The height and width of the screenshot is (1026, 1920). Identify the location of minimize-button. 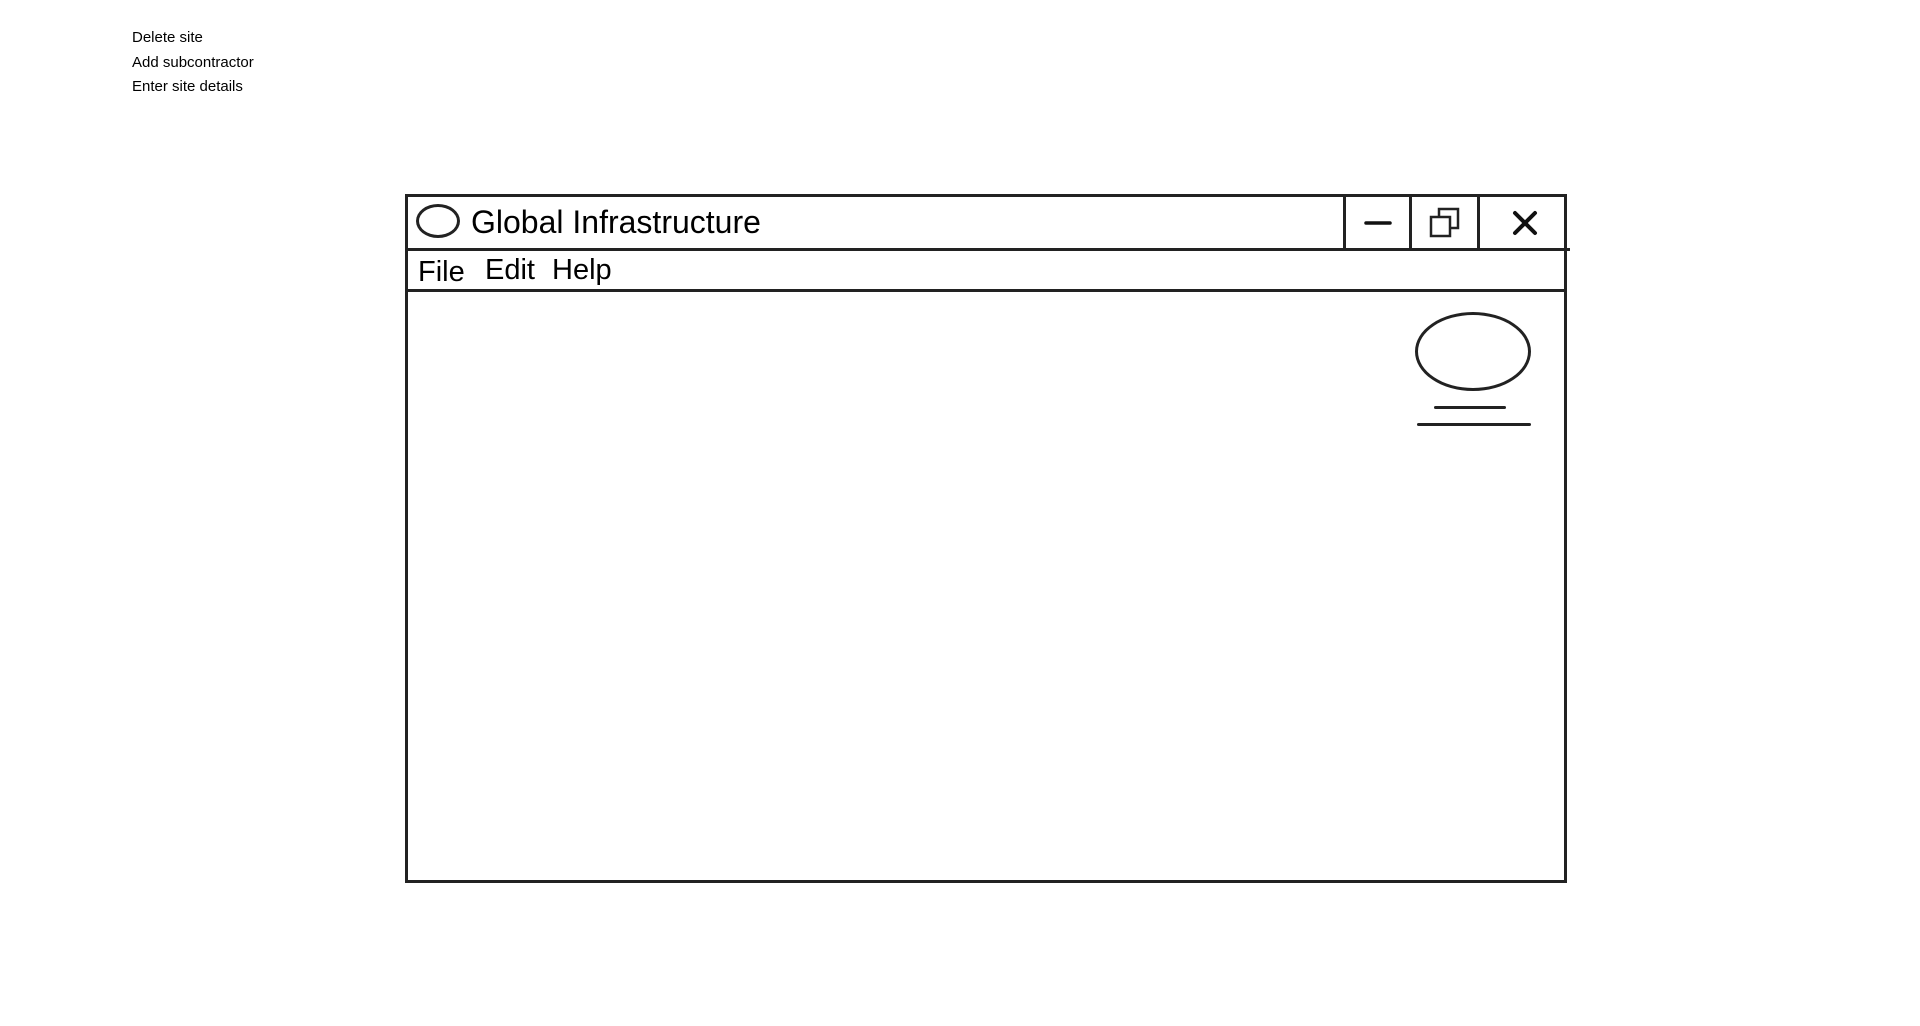
(1379, 224).